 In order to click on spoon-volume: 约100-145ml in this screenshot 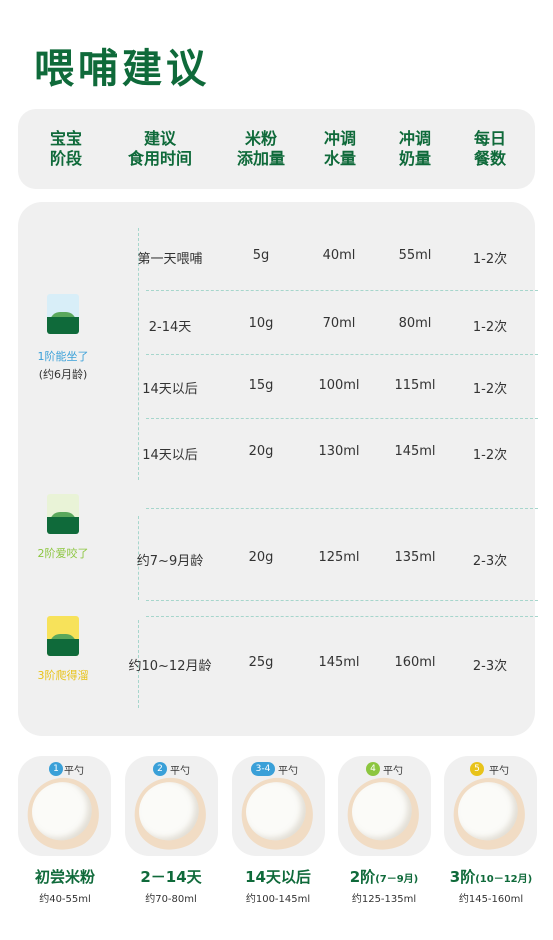, I will do `click(278, 899)`.